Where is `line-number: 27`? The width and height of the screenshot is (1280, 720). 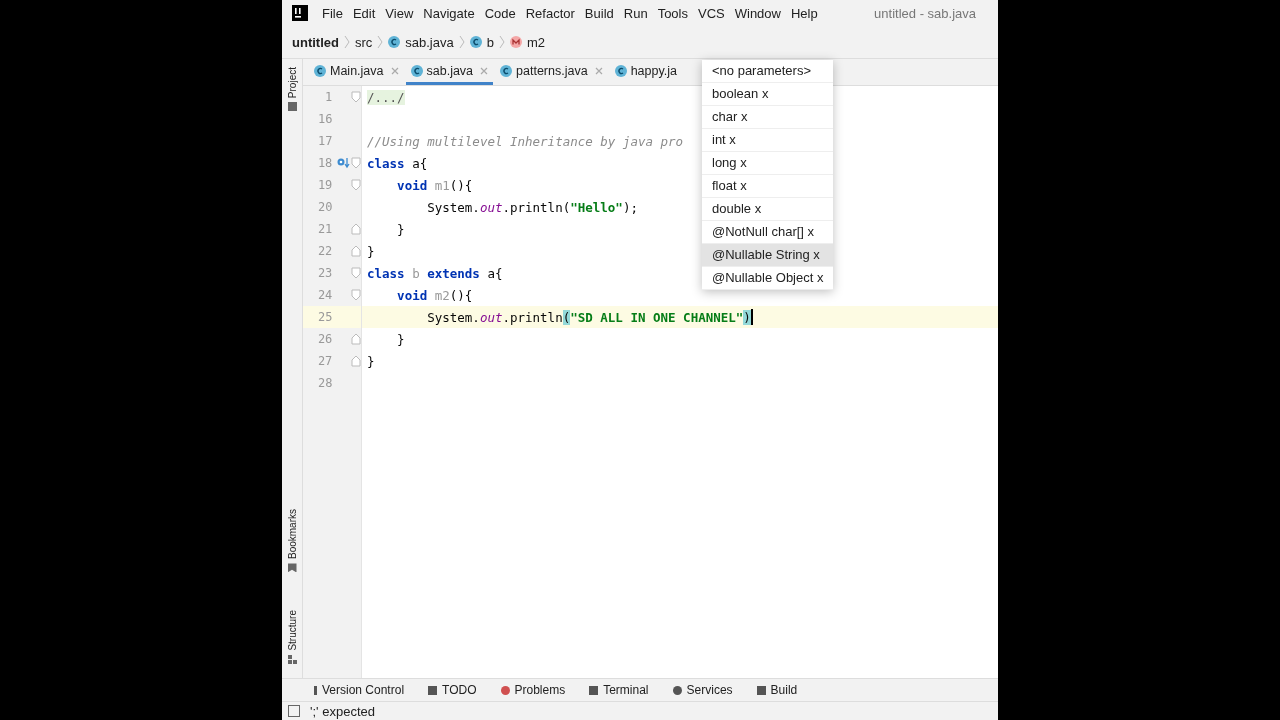
line-number: 27 is located at coordinates (324, 361).